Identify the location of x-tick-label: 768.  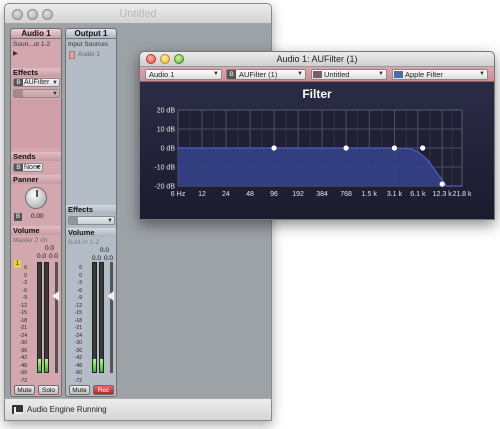
(346, 194).